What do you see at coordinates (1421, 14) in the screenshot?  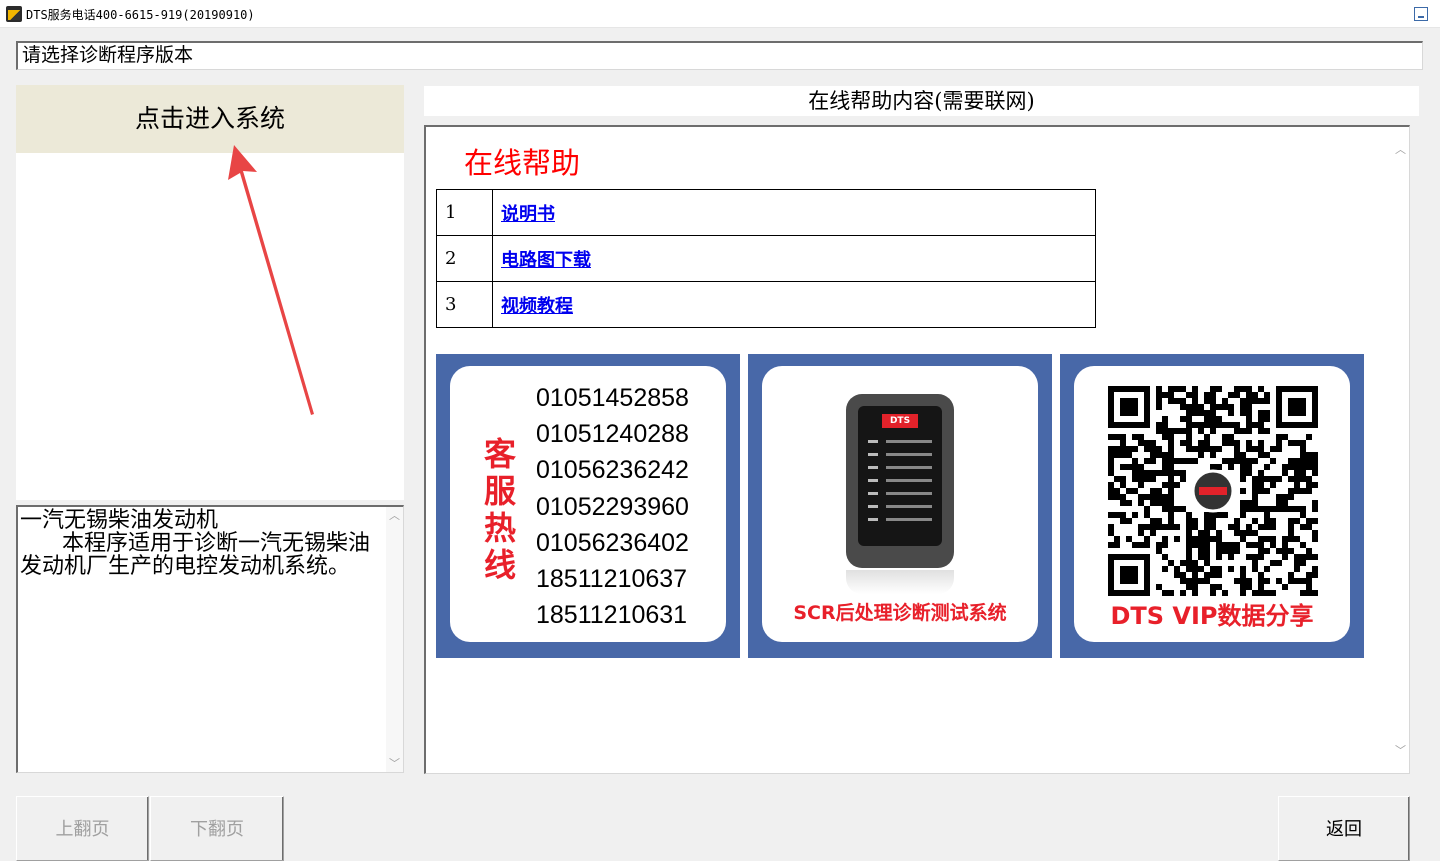 I see `minimize-icon` at bounding box center [1421, 14].